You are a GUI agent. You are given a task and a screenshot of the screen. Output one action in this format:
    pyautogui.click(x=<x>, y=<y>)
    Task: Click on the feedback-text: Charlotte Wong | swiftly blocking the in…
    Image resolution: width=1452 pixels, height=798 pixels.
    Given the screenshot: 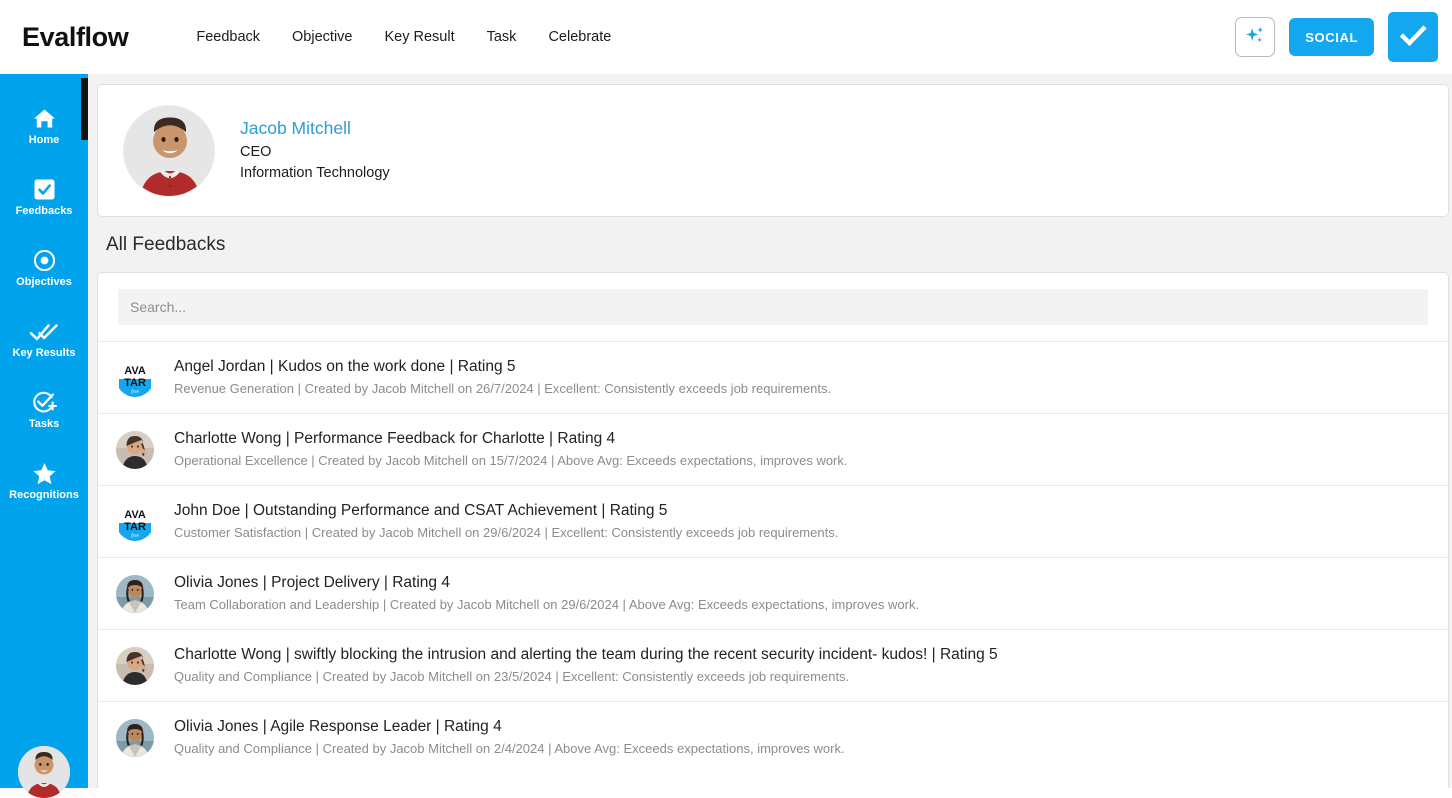 What is the action you would take?
    pyautogui.click(x=586, y=665)
    